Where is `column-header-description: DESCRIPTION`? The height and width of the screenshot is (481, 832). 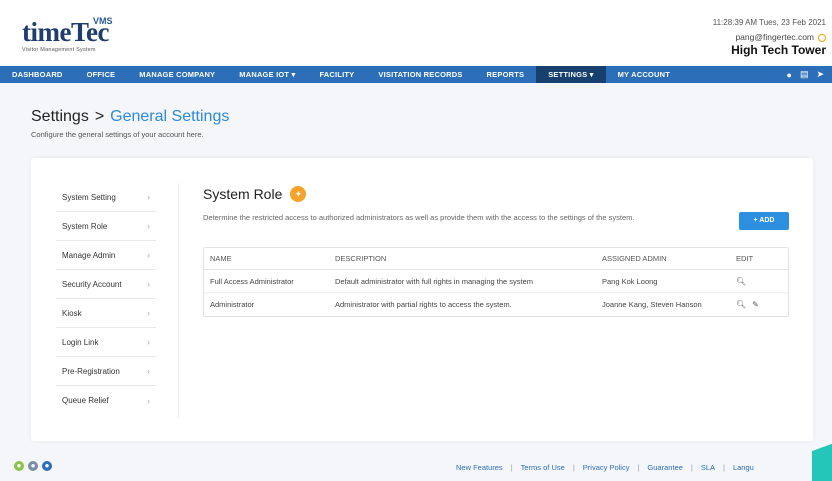
column-header-description: DESCRIPTION is located at coordinates (361, 258).